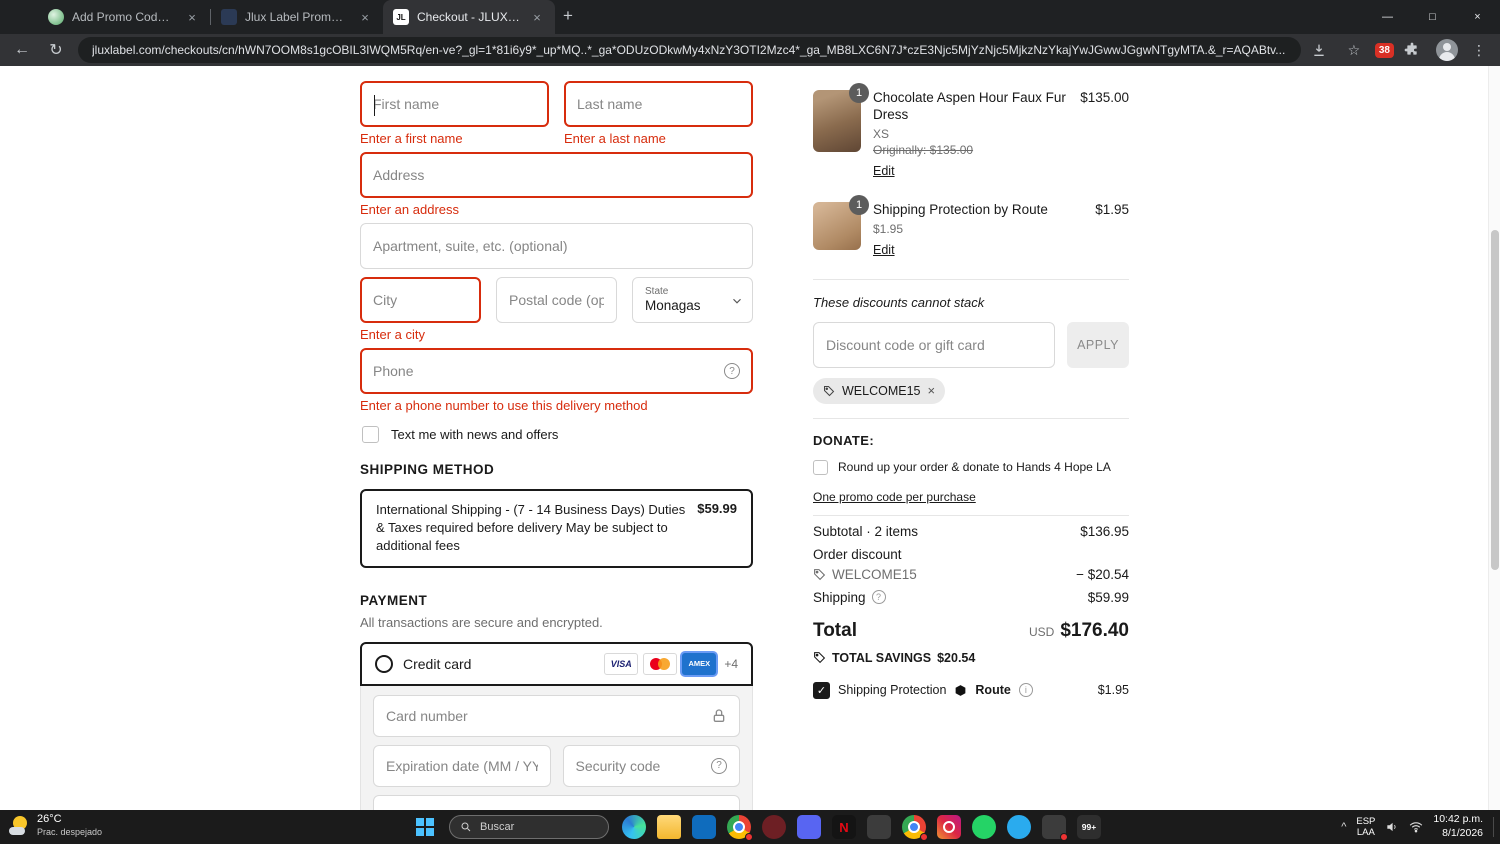 Image resolution: width=1500 pixels, height=844 pixels. I want to click on netflix-icon: N, so click(844, 827).